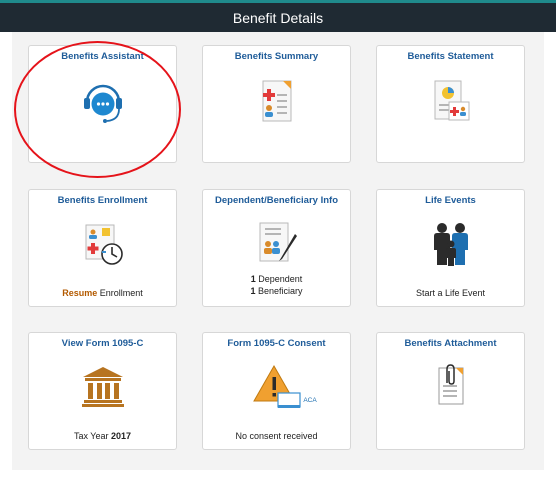 The image size is (556, 483). Describe the element at coordinates (450, 56) in the screenshot. I see `tile-title: Benefits Statement` at that location.